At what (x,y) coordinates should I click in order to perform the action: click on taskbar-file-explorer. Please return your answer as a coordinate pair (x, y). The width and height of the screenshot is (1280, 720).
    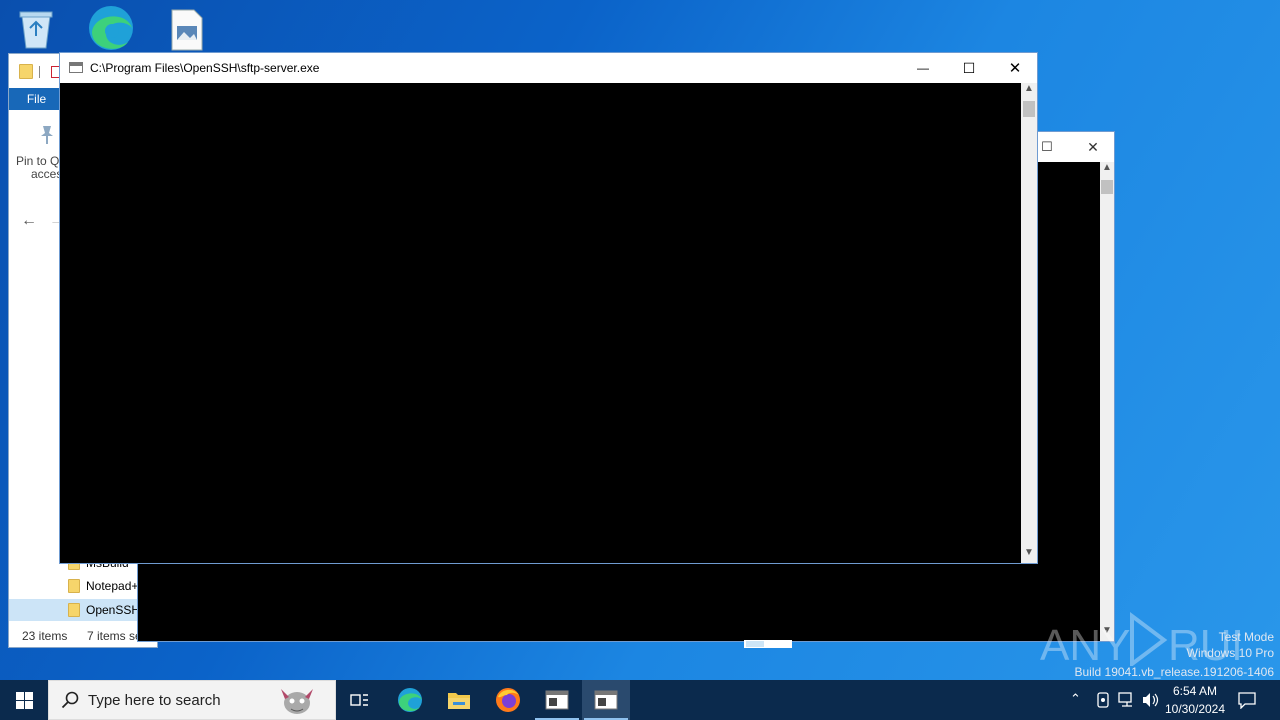
    Looking at the image, I should click on (459, 700).